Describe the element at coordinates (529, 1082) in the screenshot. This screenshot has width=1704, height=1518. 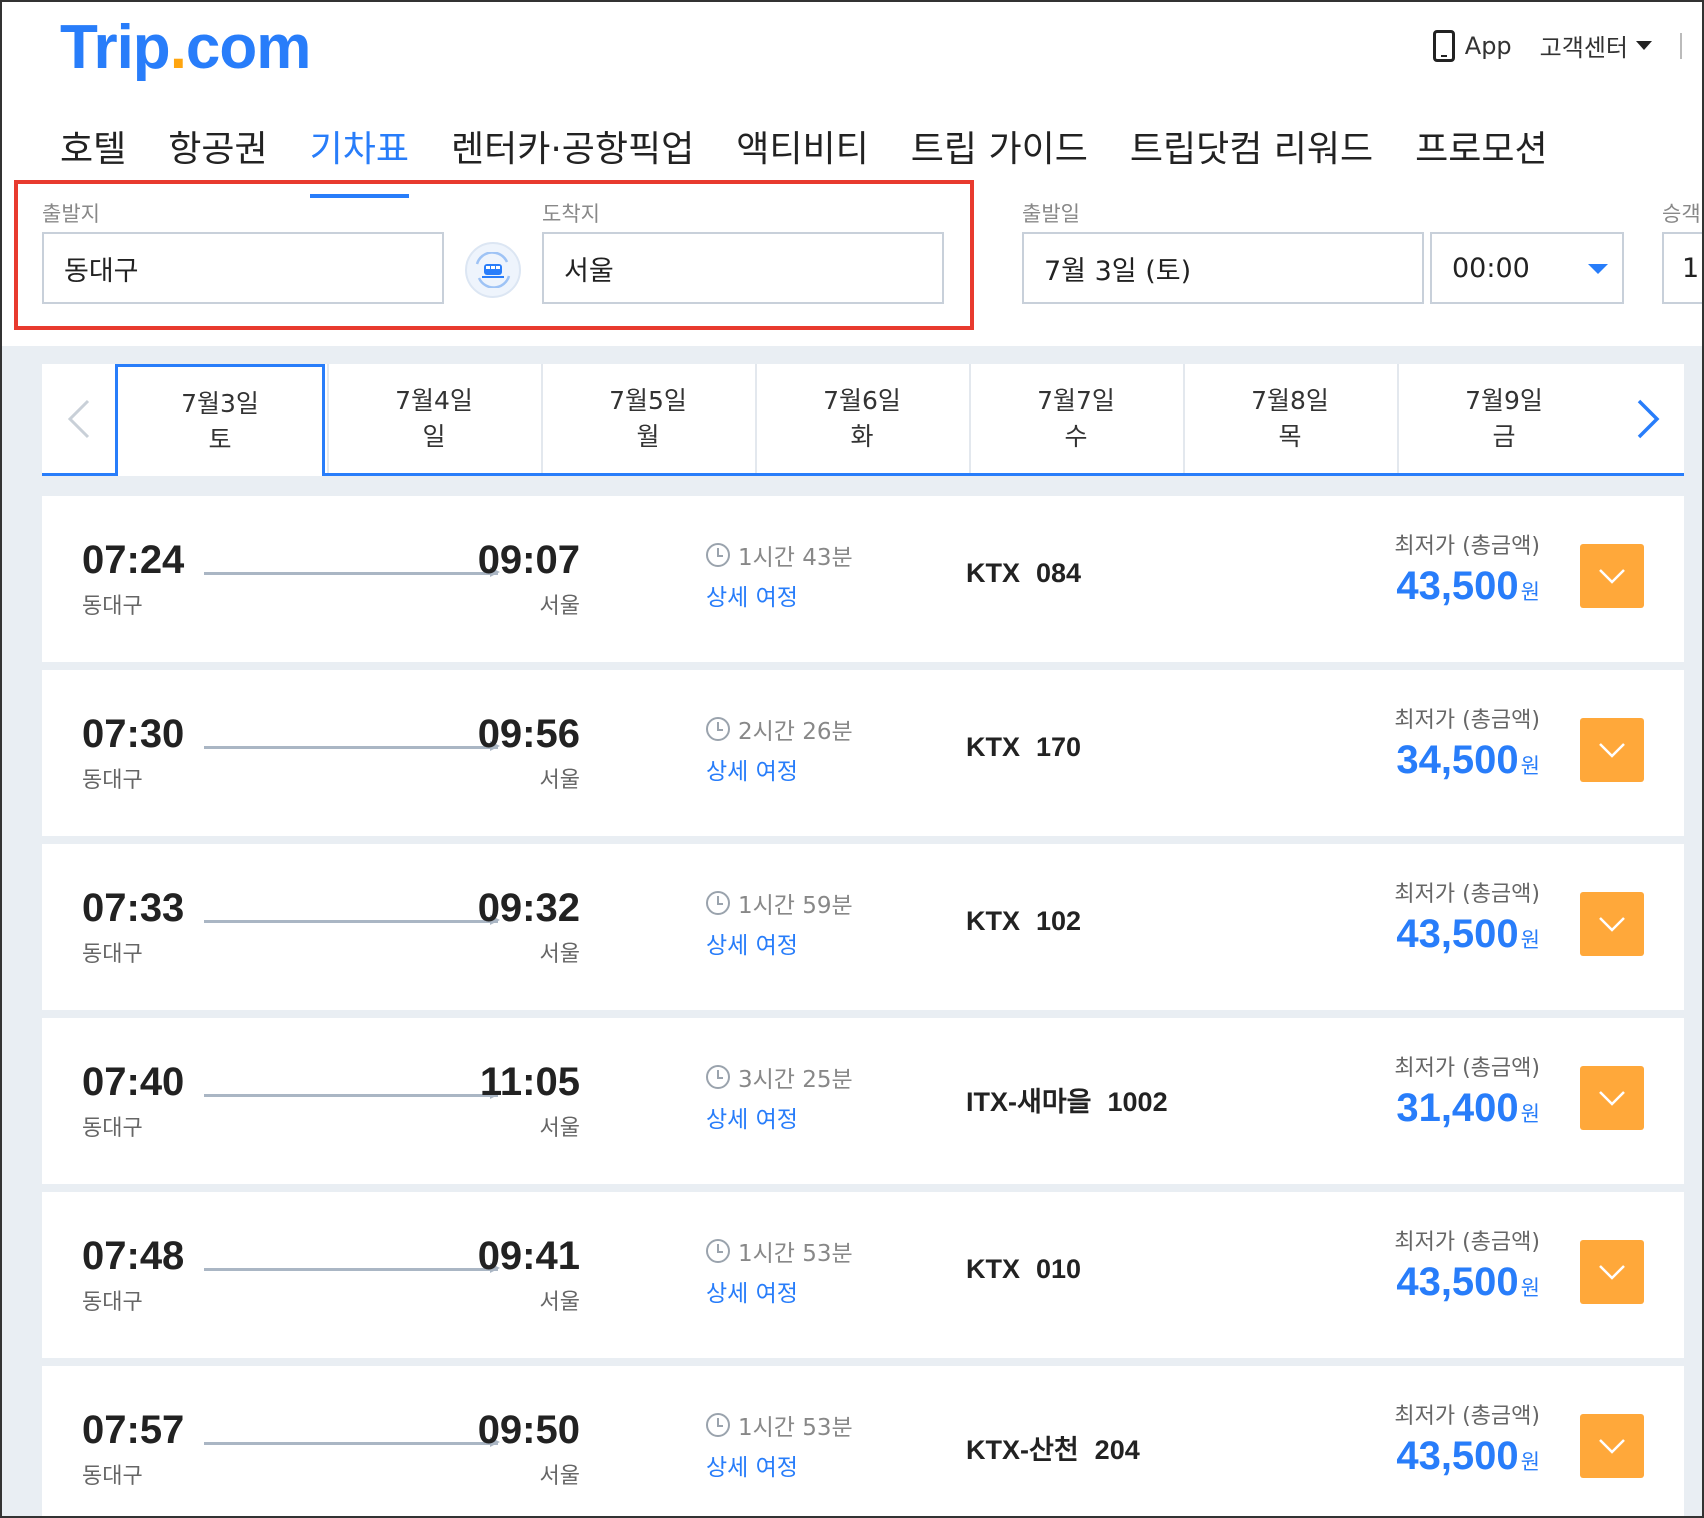
I see `arrival-time: 11:05` at that location.